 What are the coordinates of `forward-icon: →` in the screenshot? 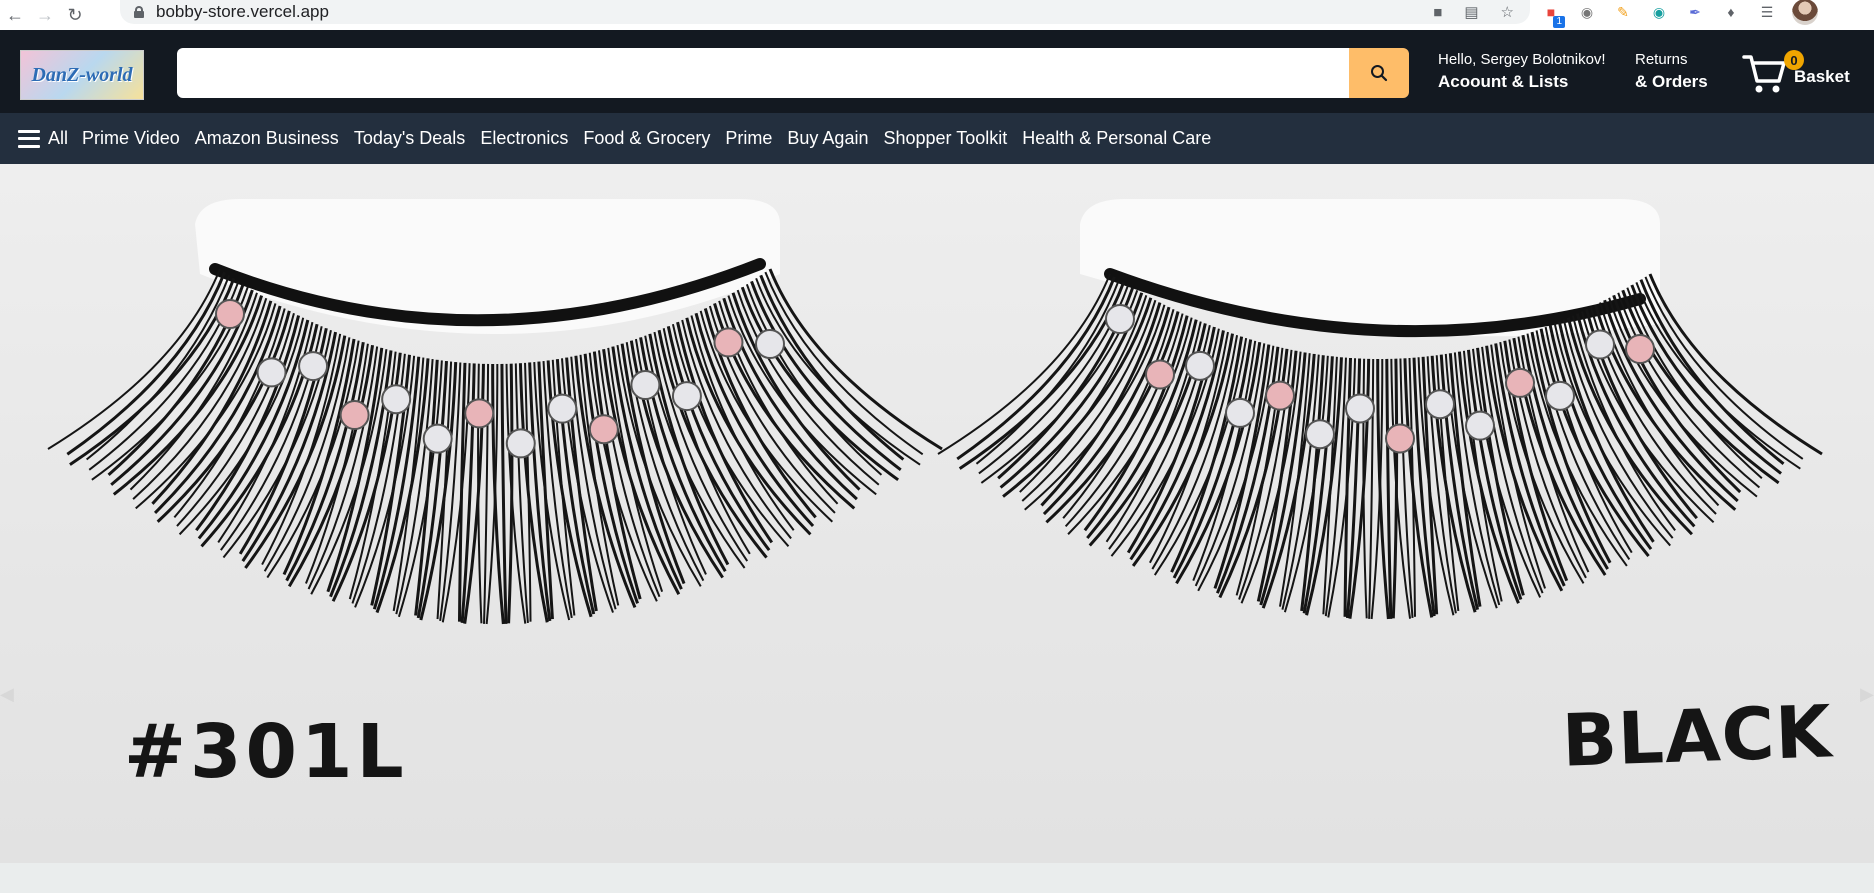 It's located at (45, 15).